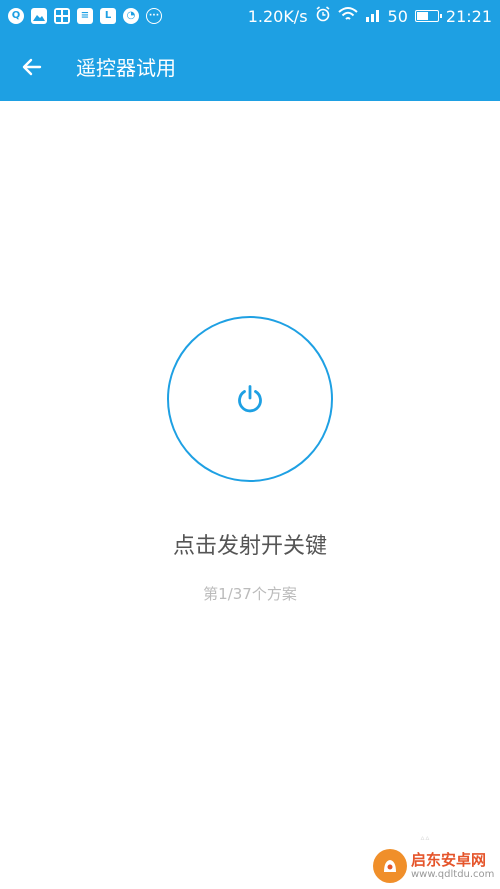 The height and width of the screenshot is (889, 500). I want to click on watermark-name: 启东安卓网, so click(449, 860).